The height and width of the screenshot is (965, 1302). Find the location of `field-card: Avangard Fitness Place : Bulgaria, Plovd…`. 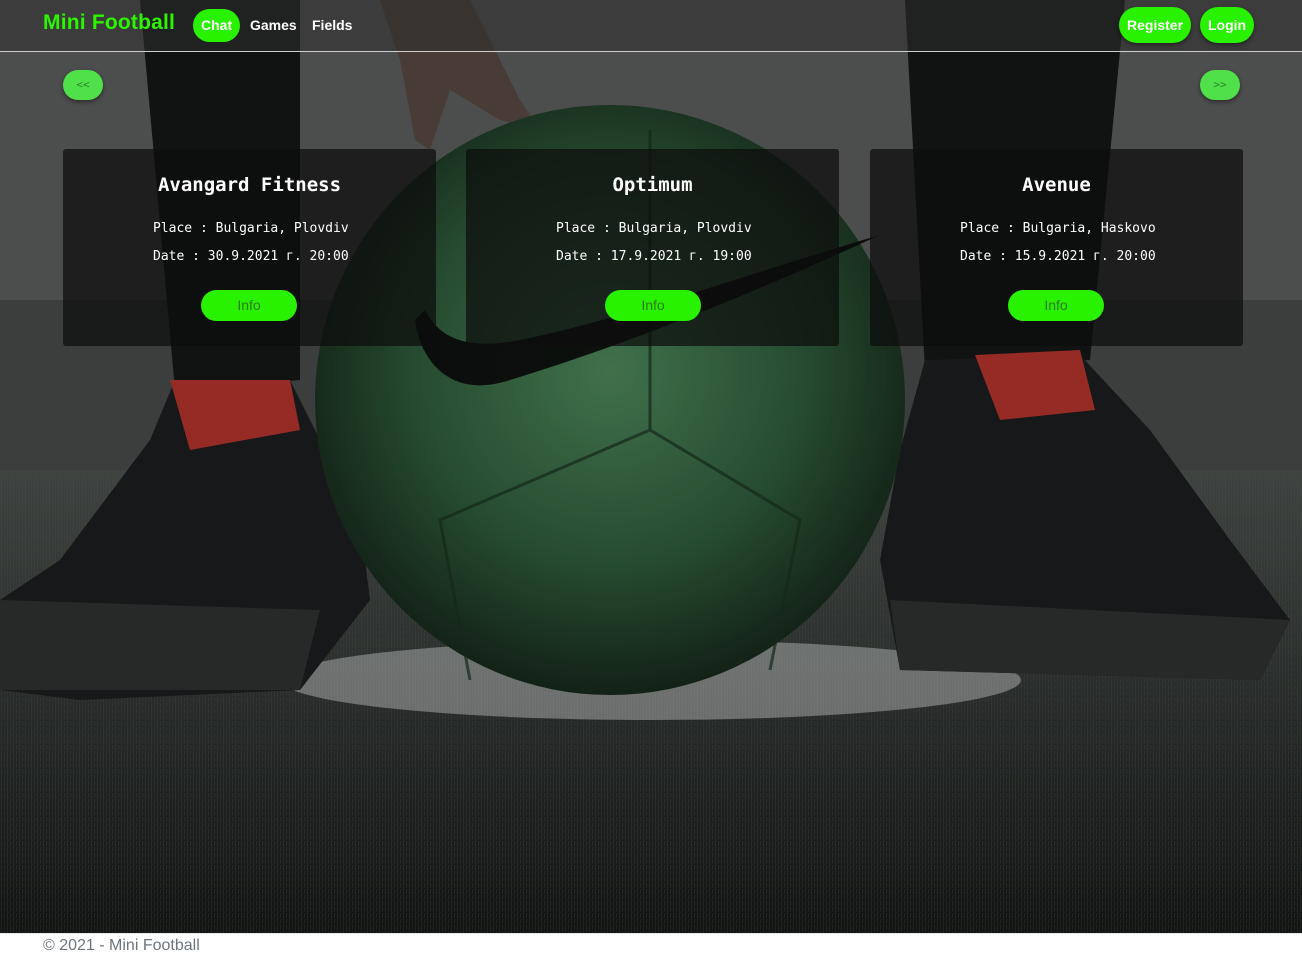

field-card: Avangard Fitness Place : Bulgaria, Plovd… is located at coordinates (249, 247).